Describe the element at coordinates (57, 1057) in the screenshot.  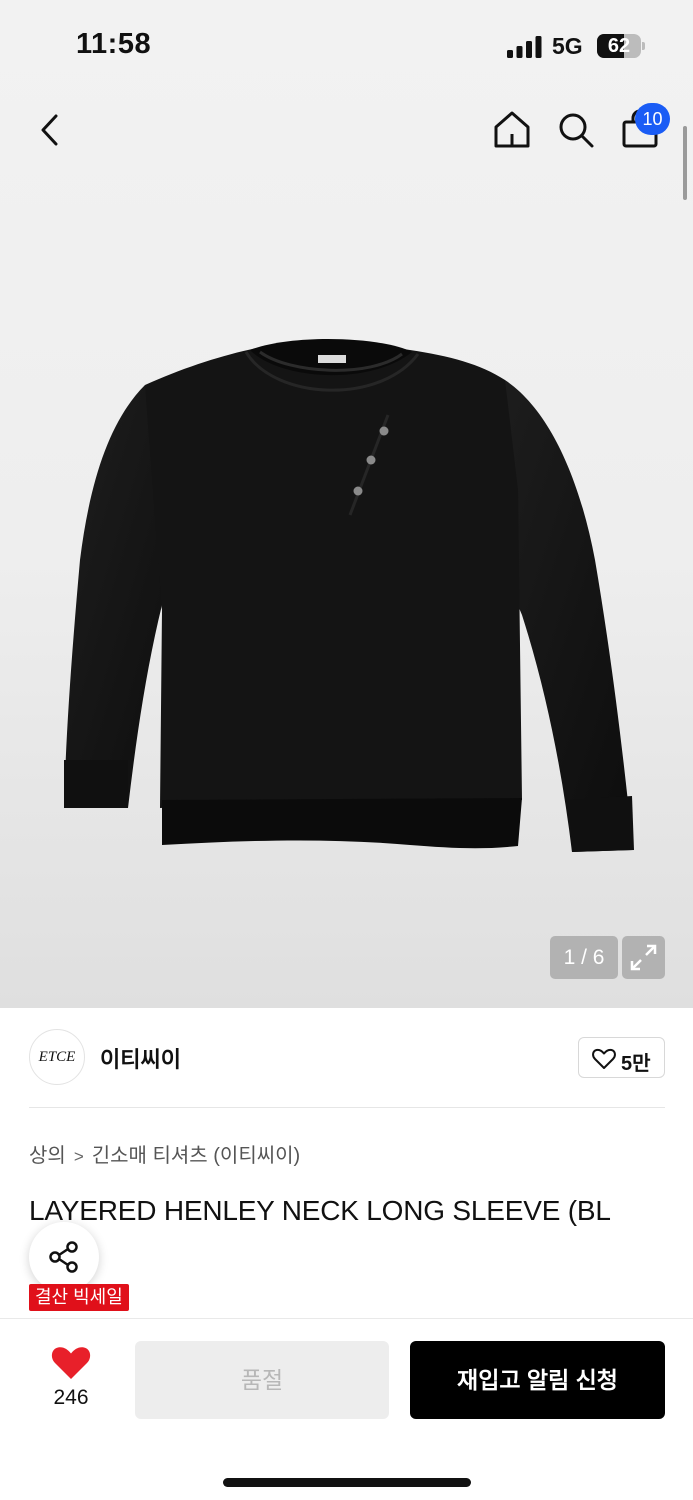
I see `brand-logo: ETCE` at that location.